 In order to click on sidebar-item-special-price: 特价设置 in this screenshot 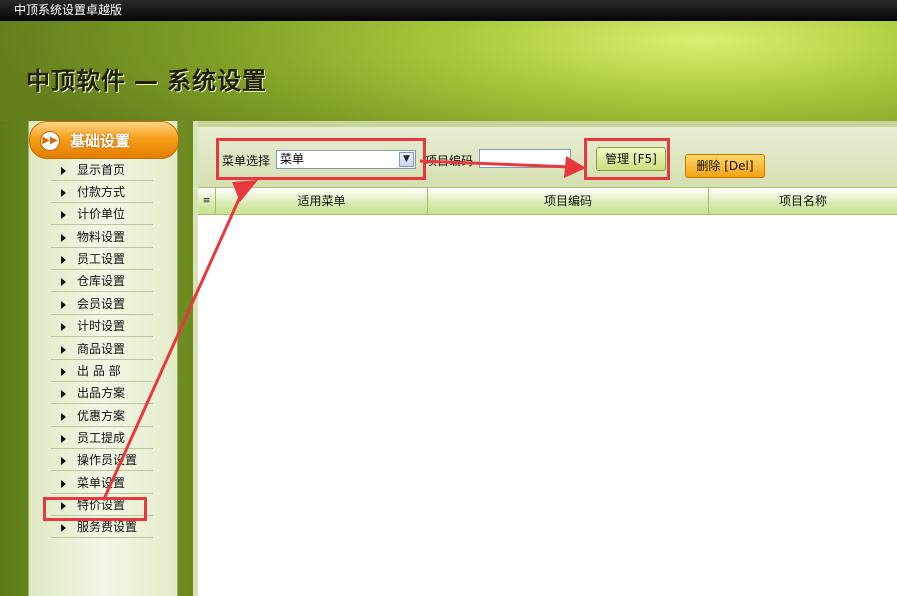, I will do `click(102, 506)`.